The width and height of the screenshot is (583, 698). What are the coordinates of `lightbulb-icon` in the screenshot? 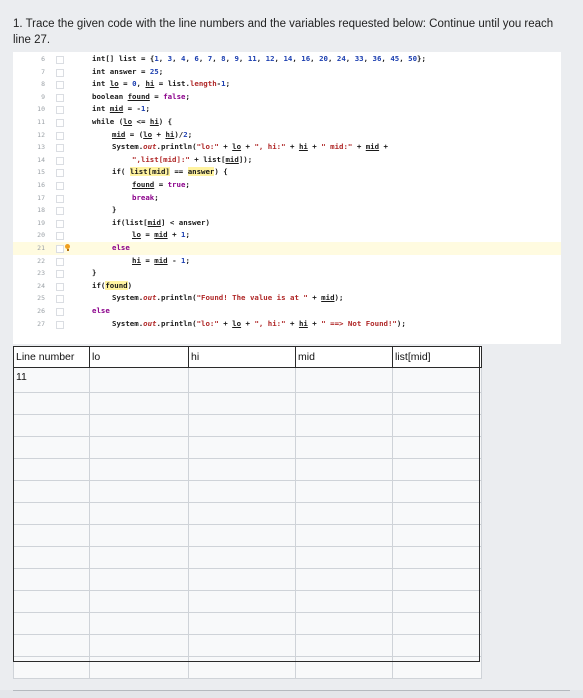 It's located at (67, 247).